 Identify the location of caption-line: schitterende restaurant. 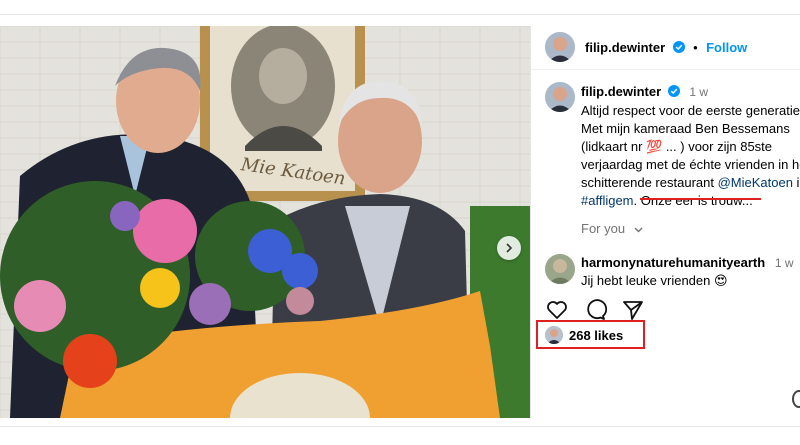
(649, 182).